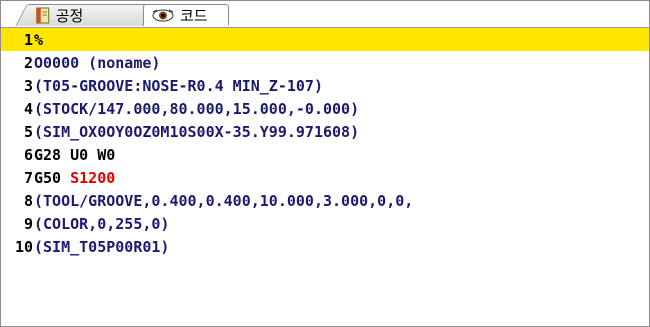 The height and width of the screenshot is (327, 650). Describe the element at coordinates (194, 15) in the screenshot. I see `tab-code-label: 코드` at that location.